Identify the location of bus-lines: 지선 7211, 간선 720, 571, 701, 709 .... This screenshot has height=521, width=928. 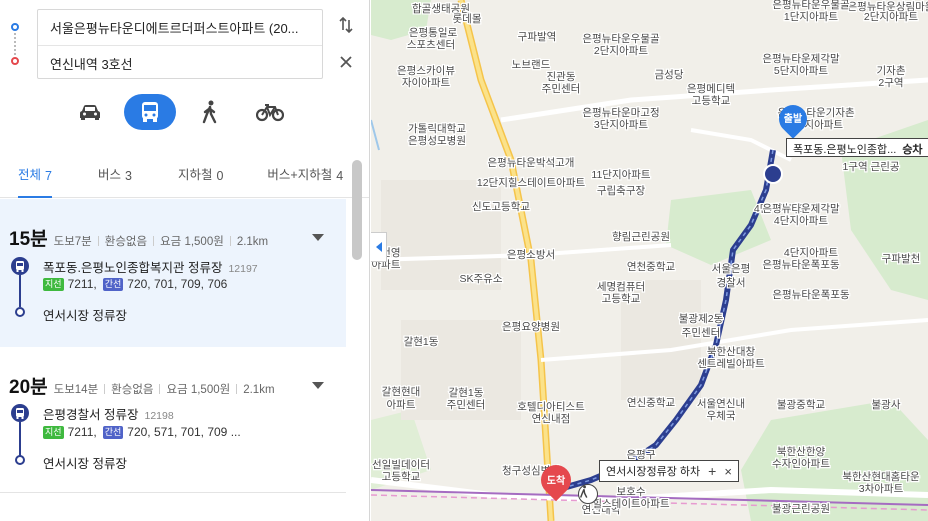
(142, 432).